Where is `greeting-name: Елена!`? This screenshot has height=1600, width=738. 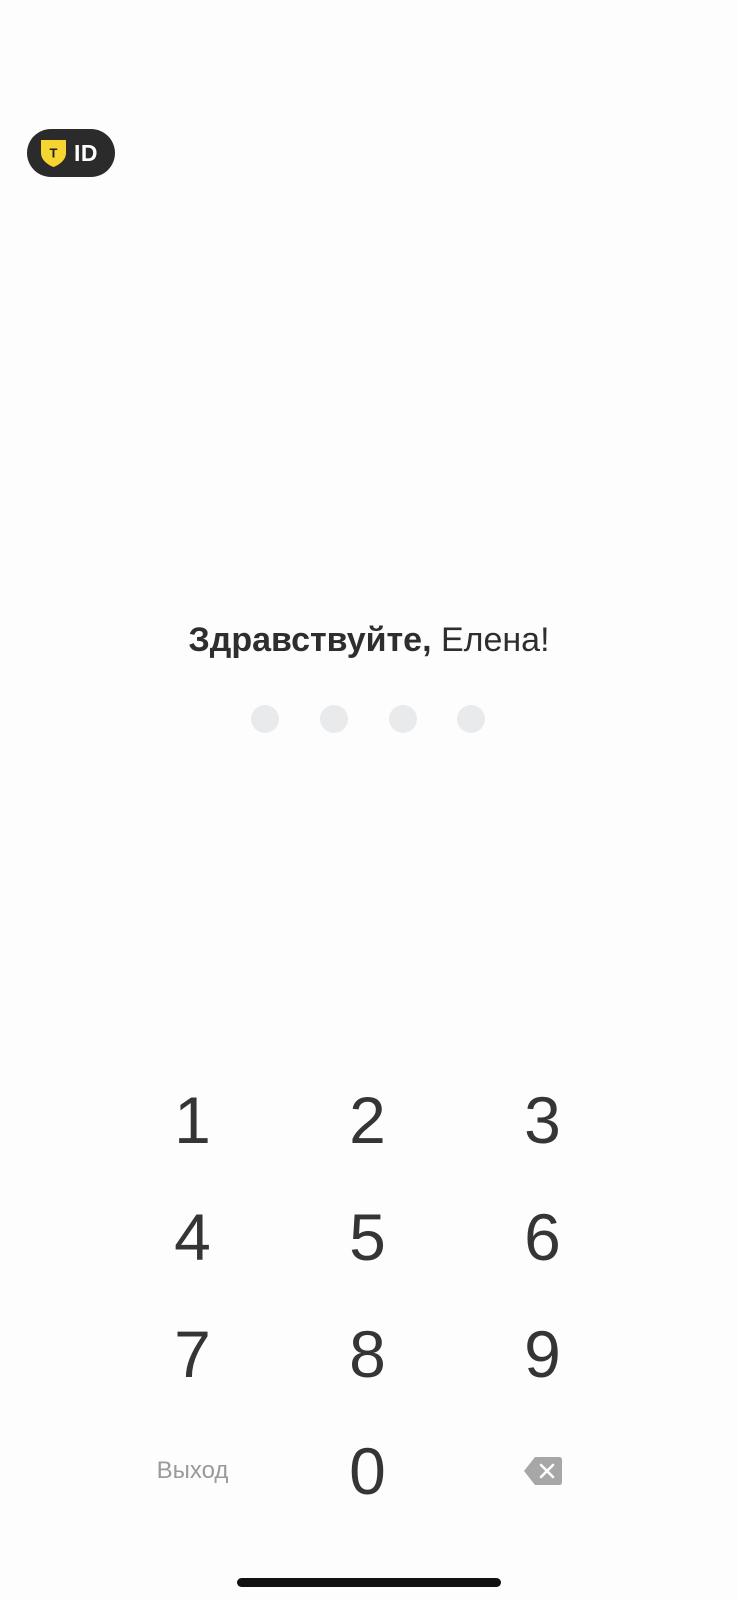
greeting-name: Елена! is located at coordinates (495, 640).